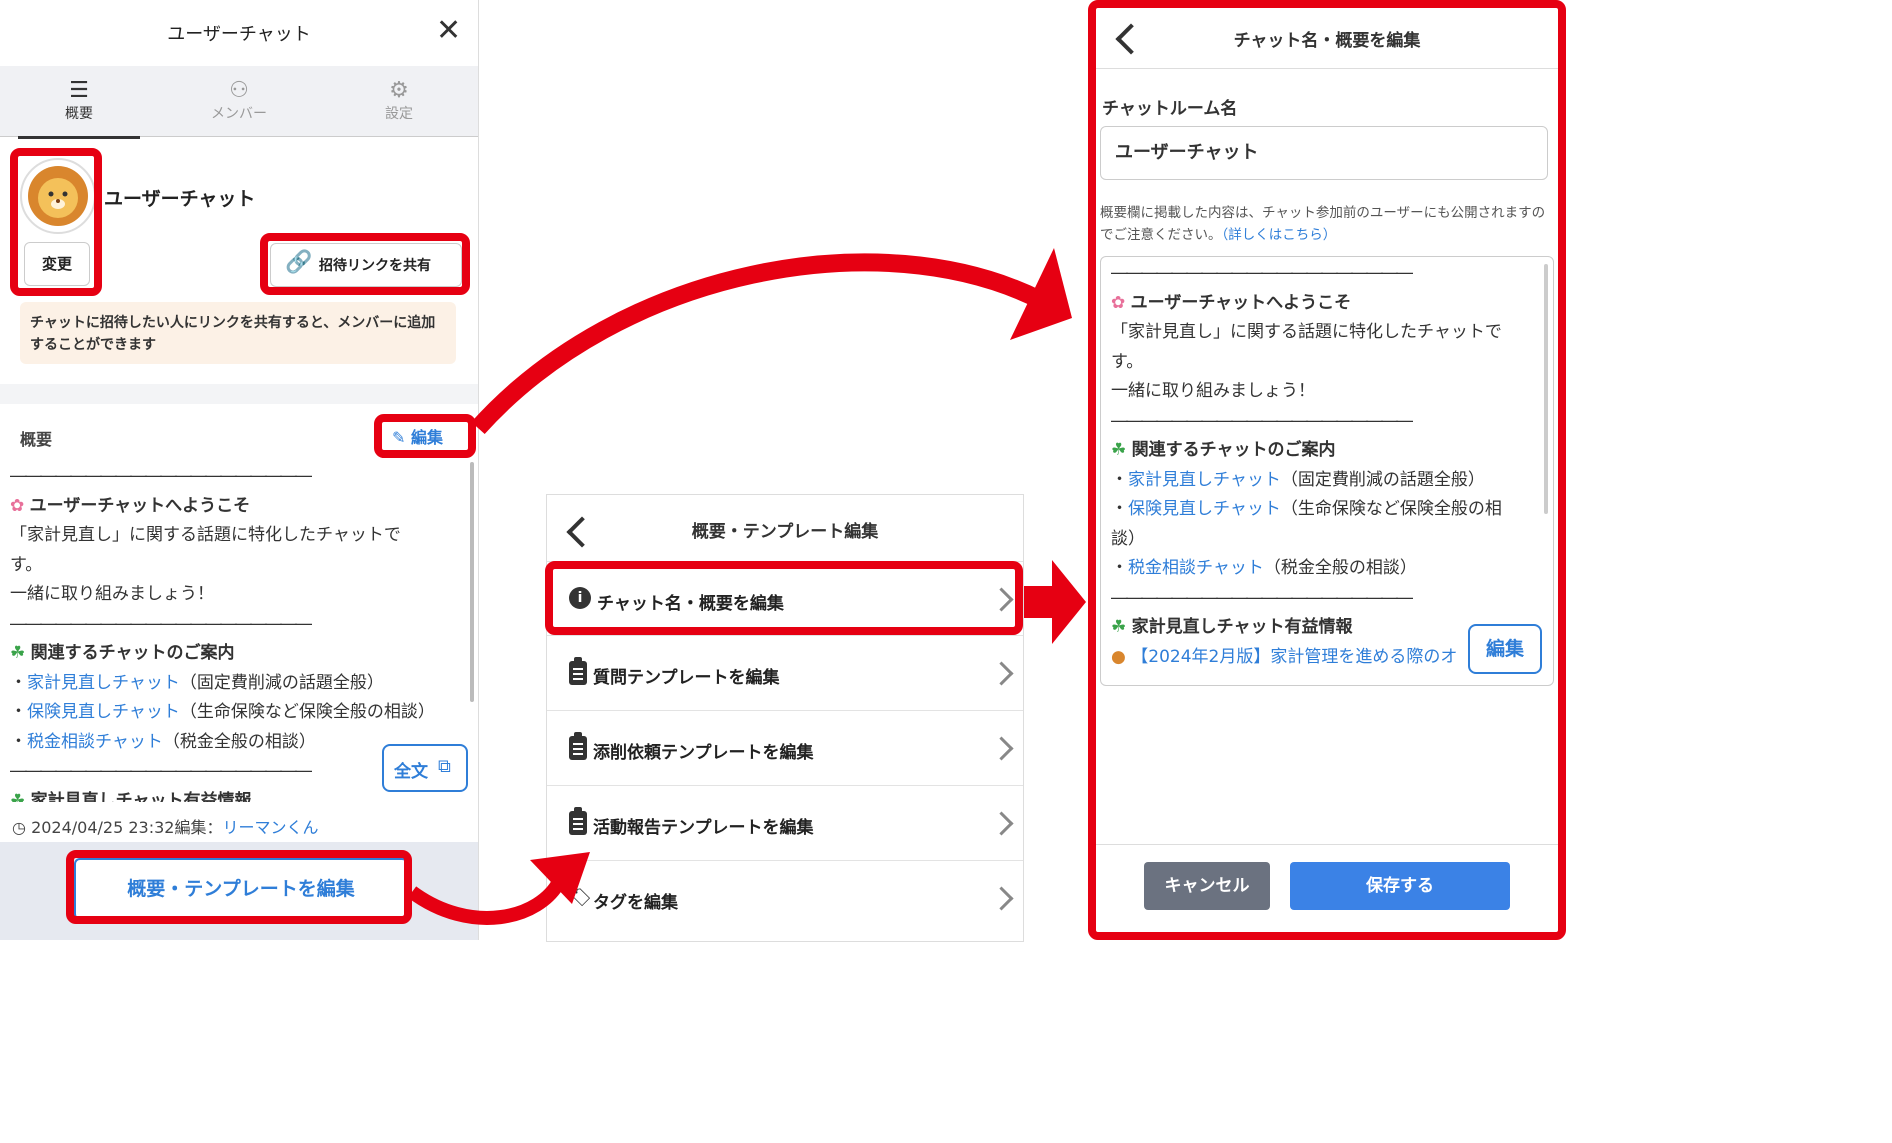 The width and height of the screenshot is (1892, 1143). What do you see at coordinates (1055, 602) in the screenshot?
I see `arrow-middle-to-right` at bounding box center [1055, 602].